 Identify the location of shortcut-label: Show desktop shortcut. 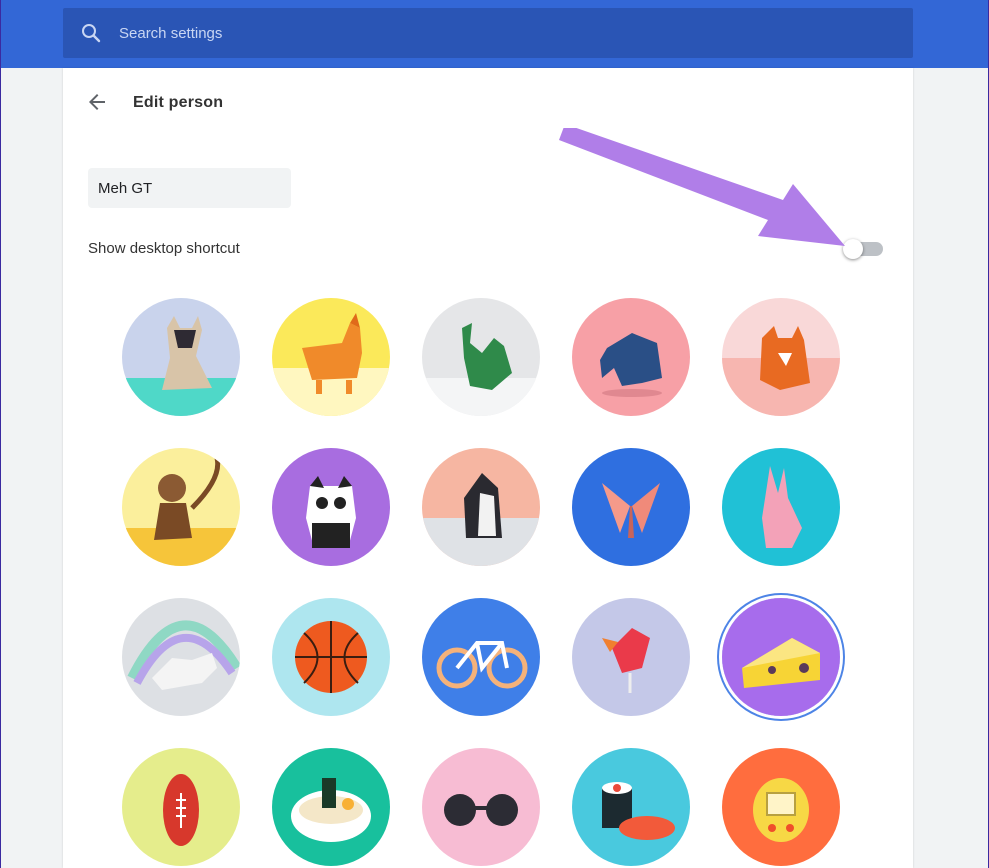
(164, 248).